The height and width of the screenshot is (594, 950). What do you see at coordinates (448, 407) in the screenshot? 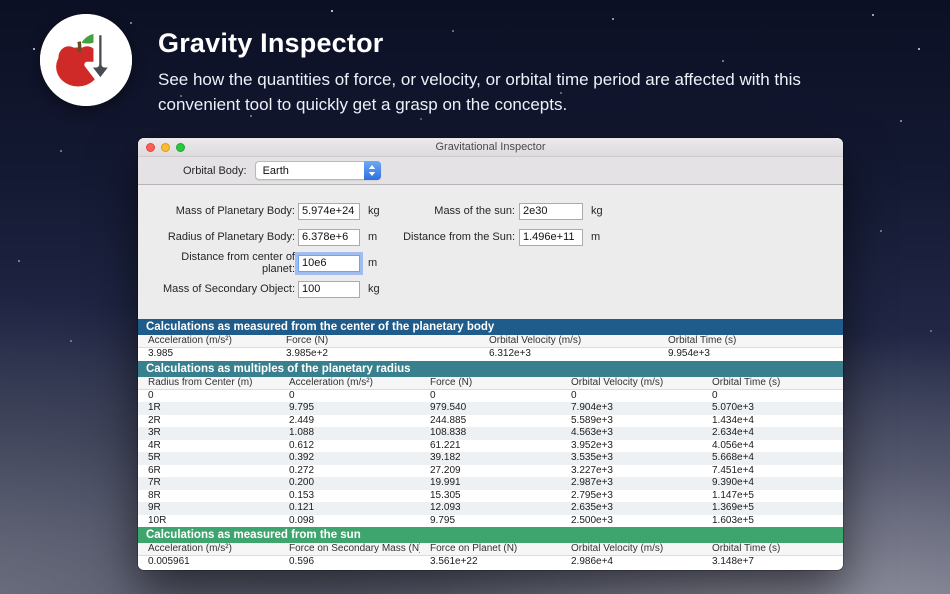
I see `table-cell: 979.540` at bounding box center [448, 407].